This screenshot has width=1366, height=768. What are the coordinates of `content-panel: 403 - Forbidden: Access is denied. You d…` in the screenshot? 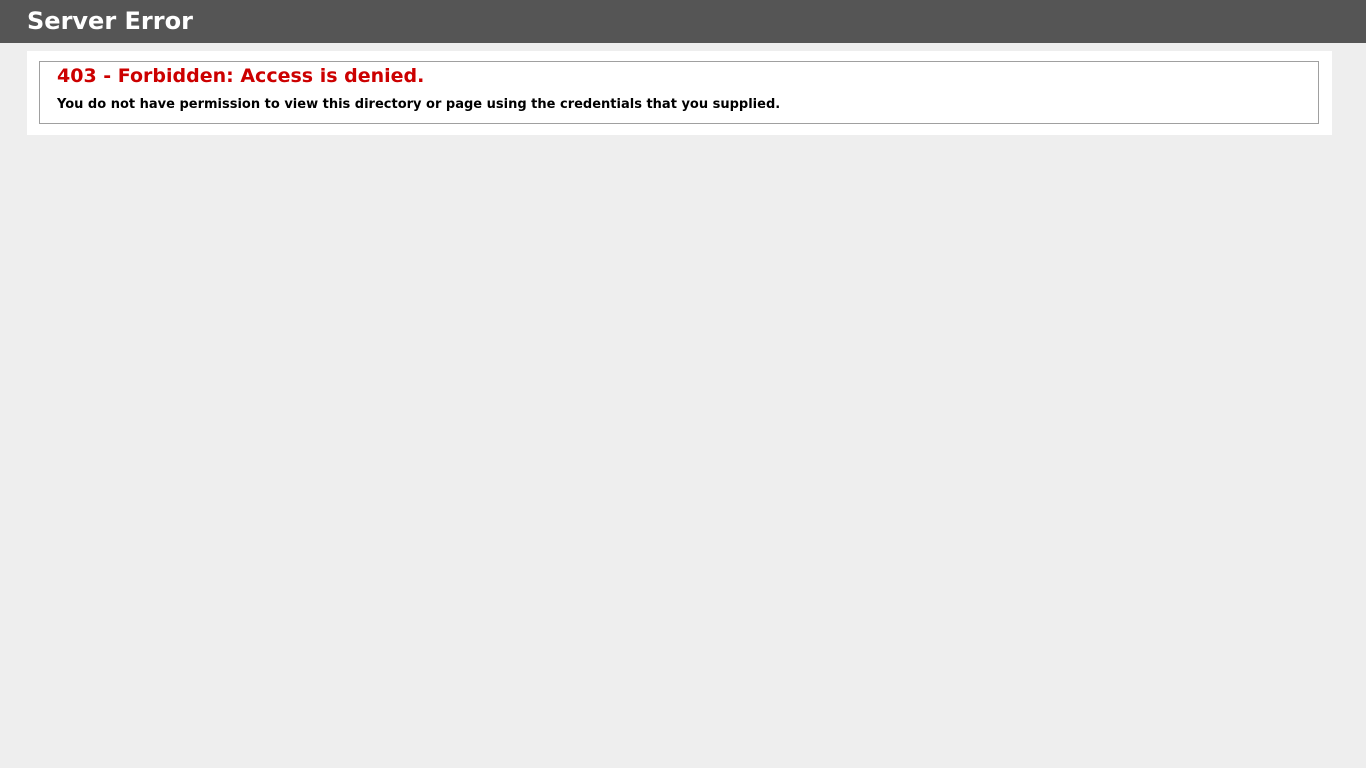 It's located at (679, 93).